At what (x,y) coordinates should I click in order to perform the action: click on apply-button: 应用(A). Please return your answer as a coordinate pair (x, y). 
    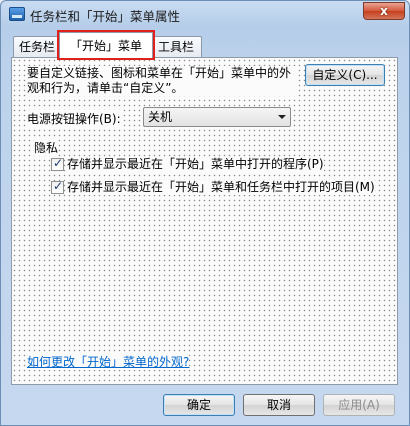
    Looking at the image, I should click on (359, 405).